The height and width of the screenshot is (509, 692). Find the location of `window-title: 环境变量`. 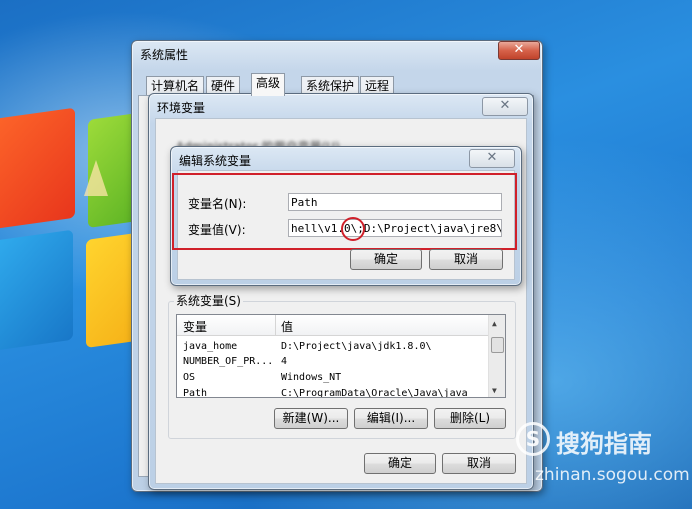

window-title: 环境变量 is located at coordinates (181, 108).